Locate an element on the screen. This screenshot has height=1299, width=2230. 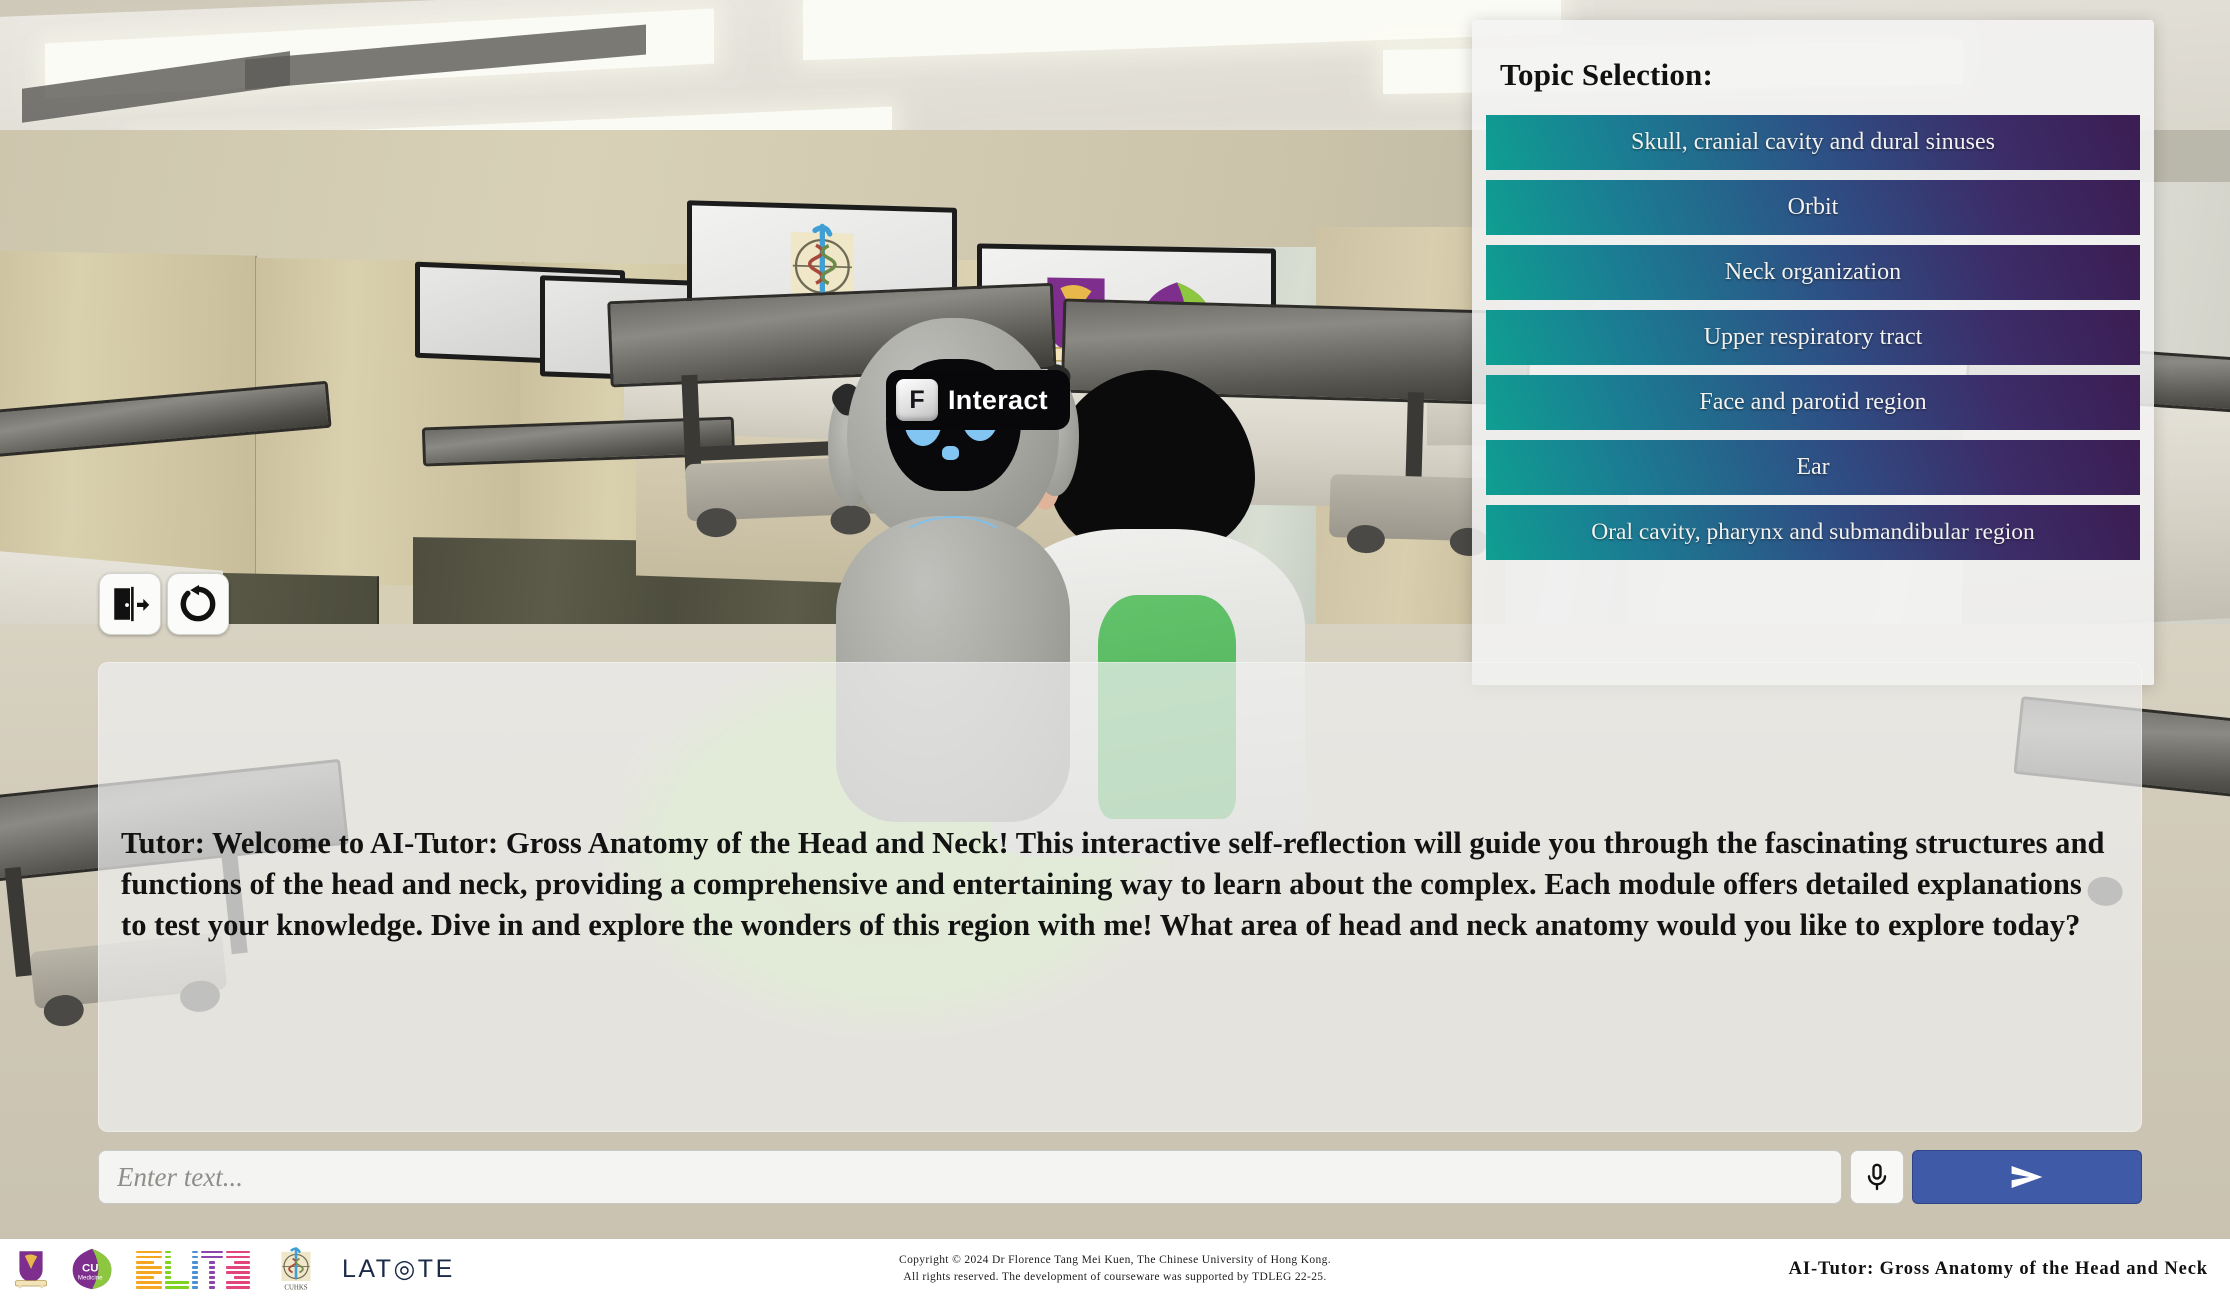
chat-input-bar is located at coordinates (1120, 1177).